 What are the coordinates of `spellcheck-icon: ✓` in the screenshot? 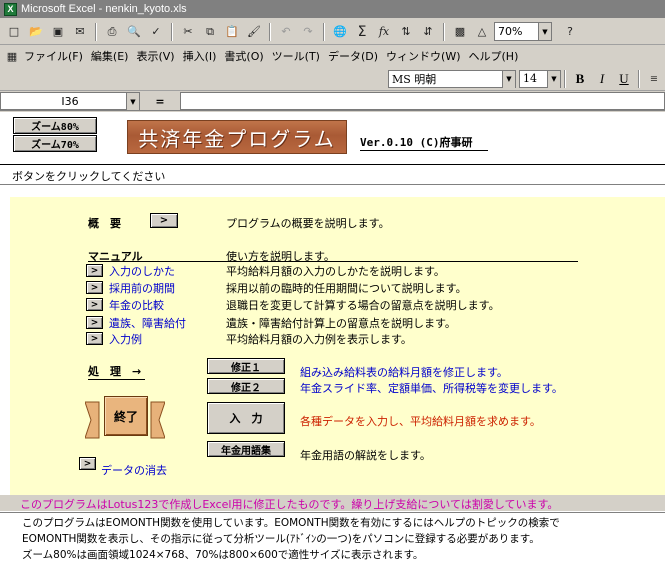 It's located at (156, 32).